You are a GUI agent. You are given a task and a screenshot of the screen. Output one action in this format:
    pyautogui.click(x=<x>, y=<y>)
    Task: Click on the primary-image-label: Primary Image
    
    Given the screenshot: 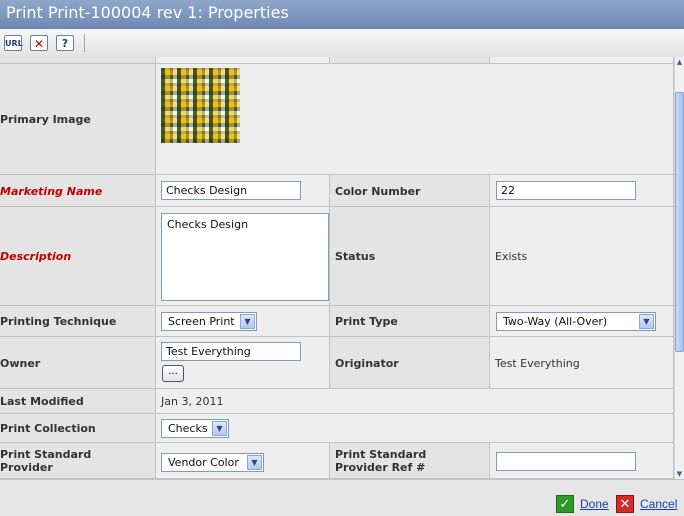 What is the action you would take?
    pyautogui.click(x=45, y=119)
    